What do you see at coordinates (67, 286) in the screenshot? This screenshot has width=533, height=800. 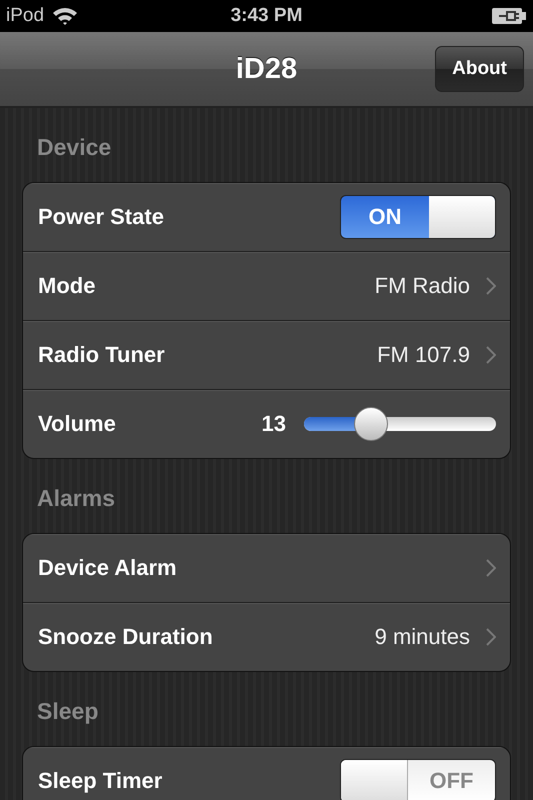 I see `row-label: Mode` at bounding box center [67, 286].